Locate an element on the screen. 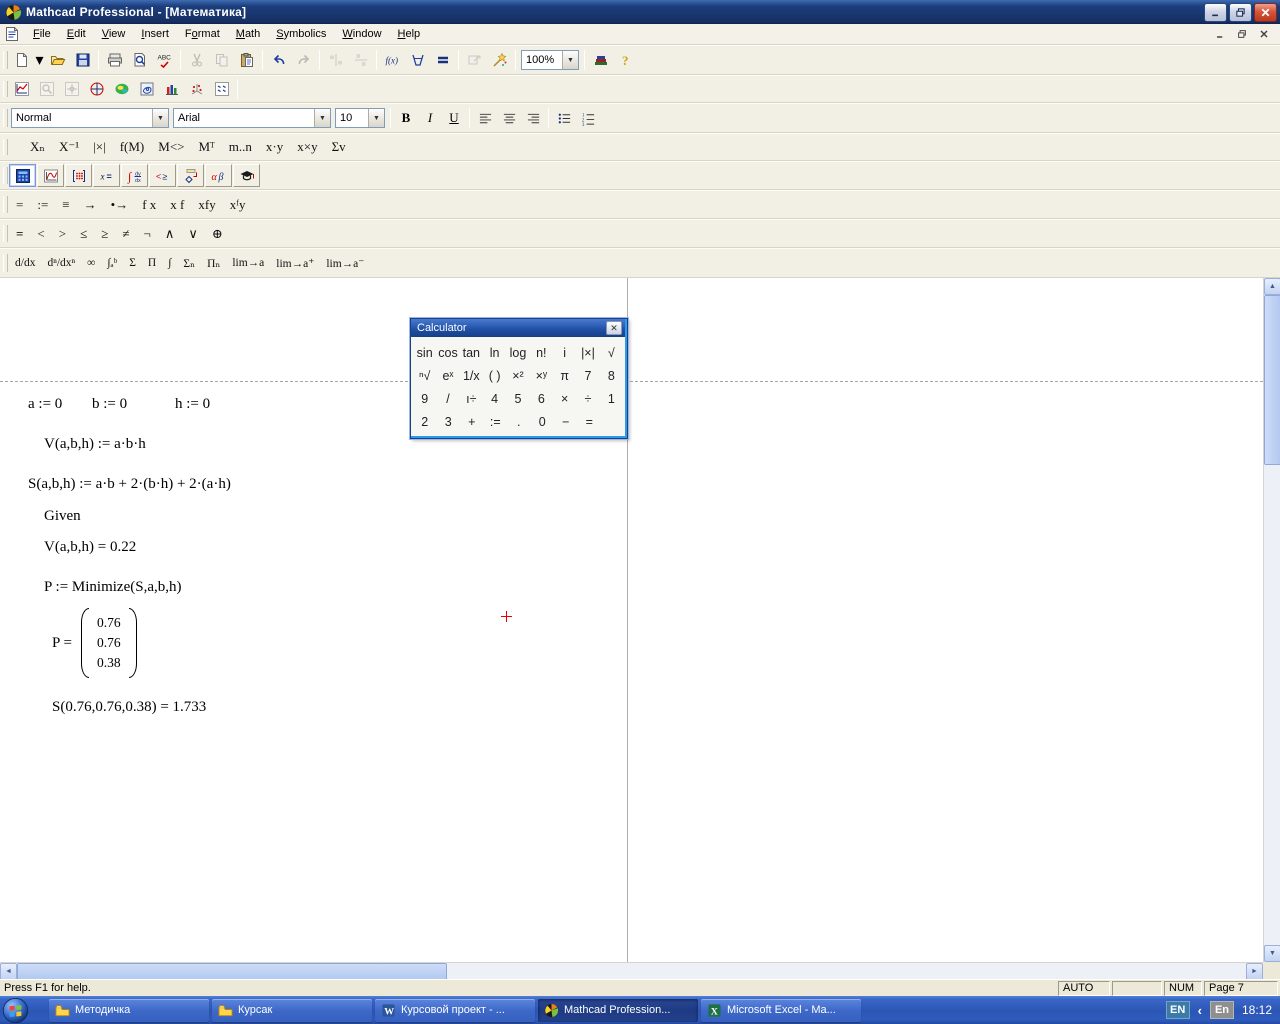 The image size is (1280, 1024). prefix-button: f x is located at coordinates (149, 205).